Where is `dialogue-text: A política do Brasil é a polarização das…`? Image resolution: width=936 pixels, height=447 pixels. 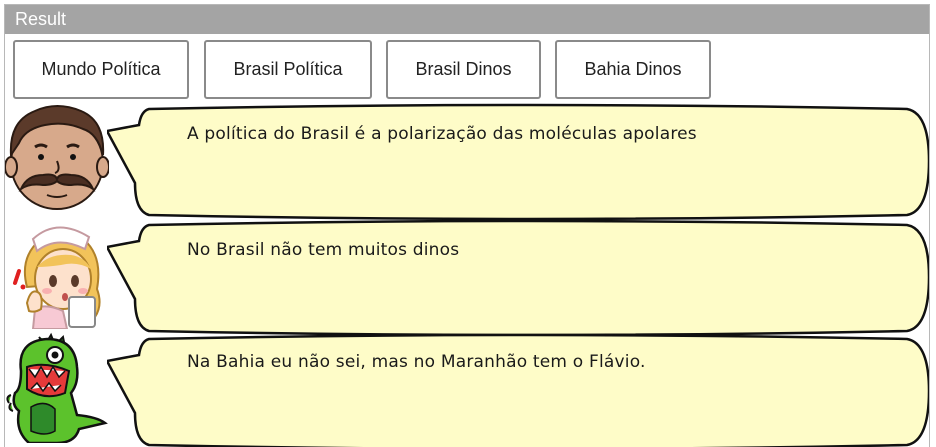
dialogue-text: A política do Brasil é a polarização das… is located at coordinates (442, 134).